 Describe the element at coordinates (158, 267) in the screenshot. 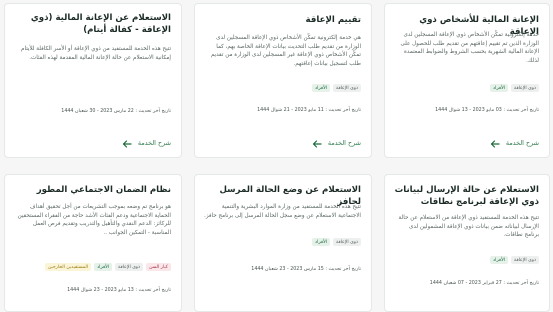

I see `tag-elderly: كبار السن` at that location.